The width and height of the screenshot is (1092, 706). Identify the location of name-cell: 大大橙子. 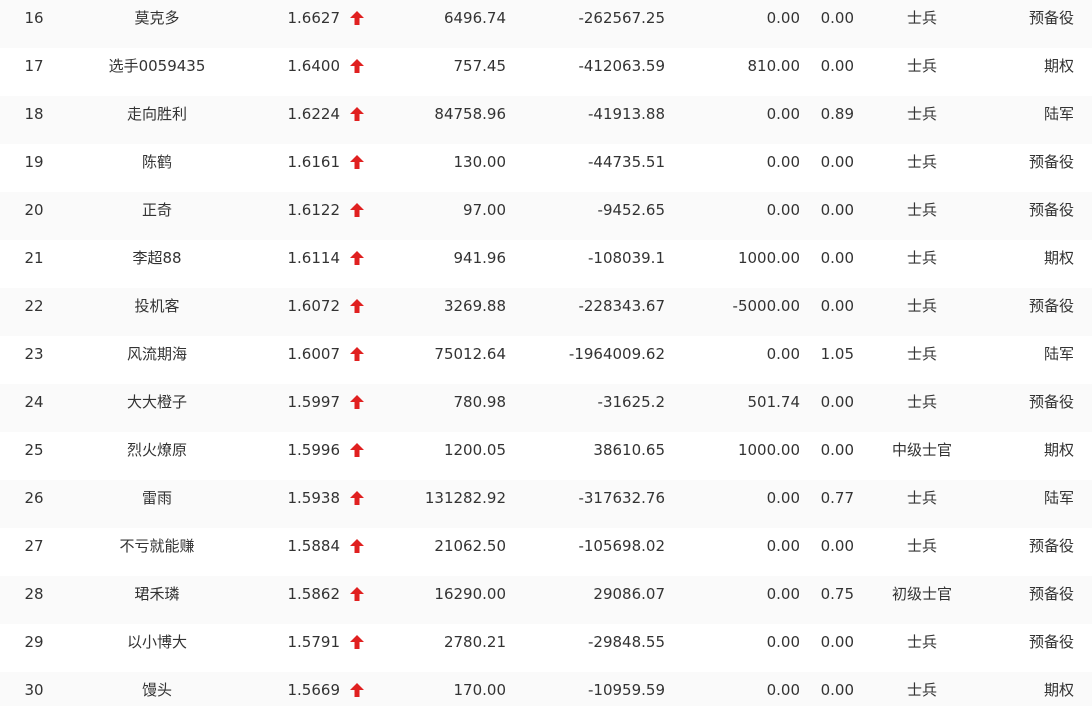
(156, 402).